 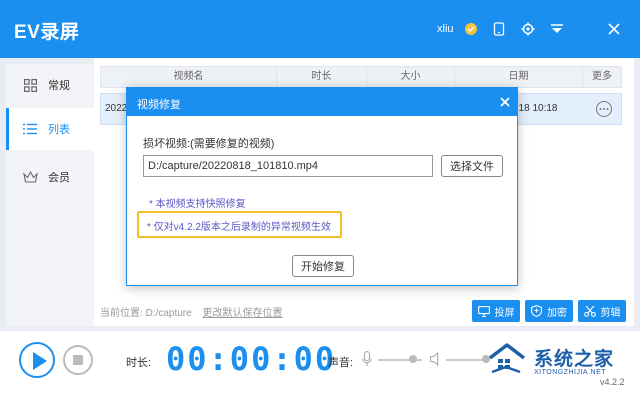 I want to click on column-header-name: 视频名, so click(x=189, y=77).